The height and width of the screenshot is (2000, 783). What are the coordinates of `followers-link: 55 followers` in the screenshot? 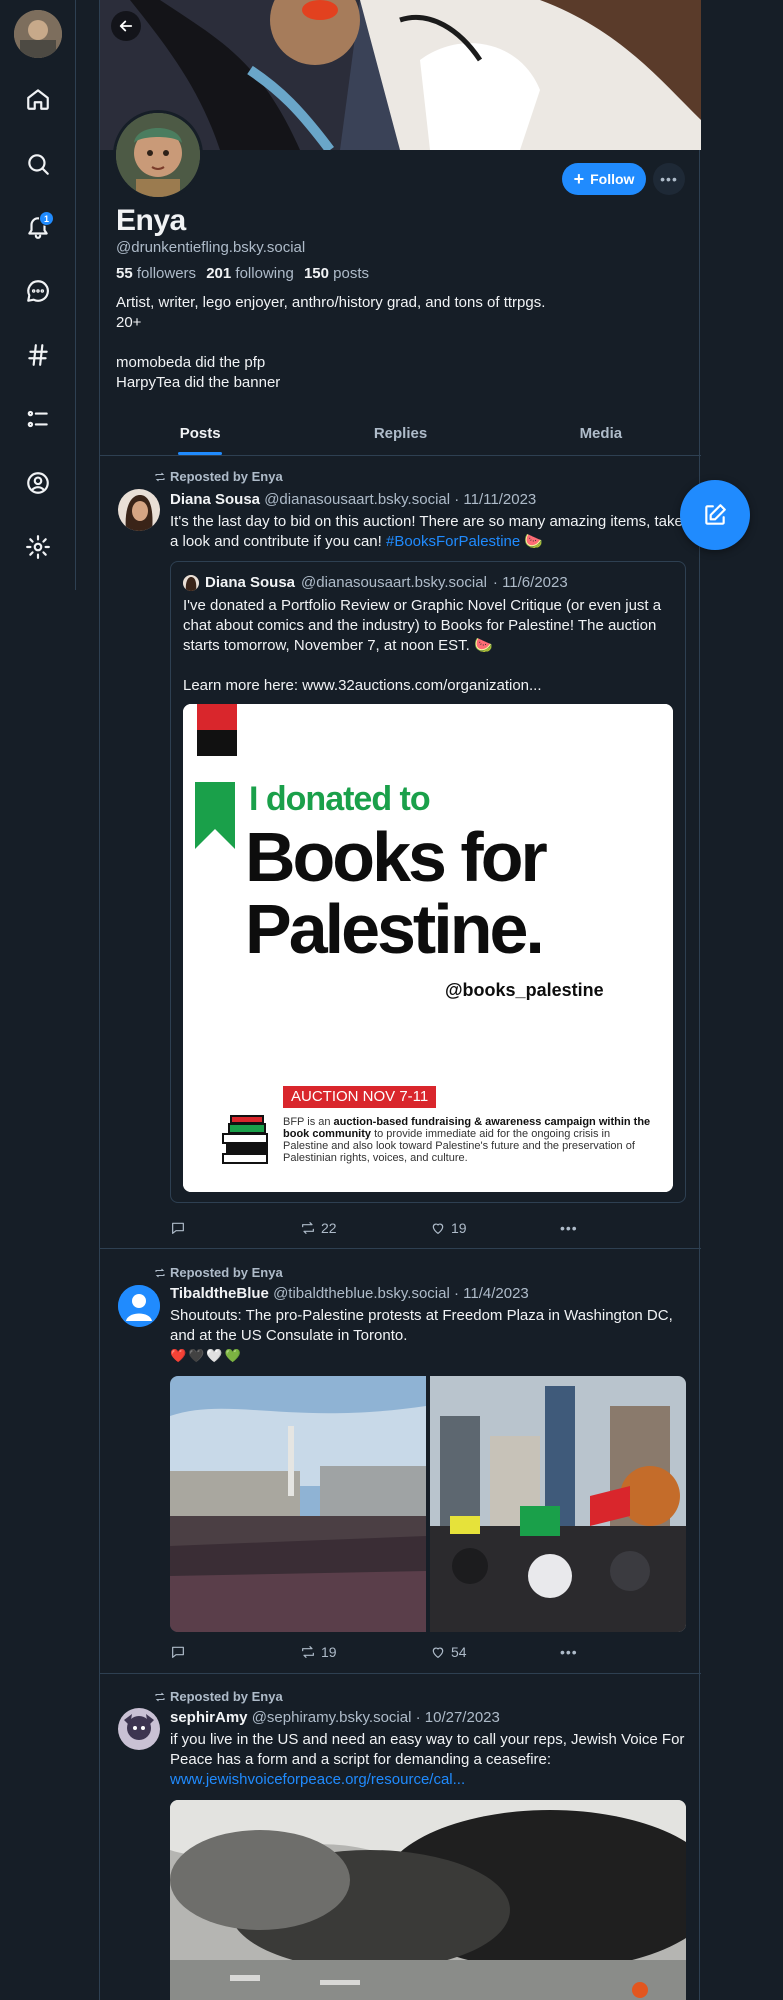 It's located at (156, 273).